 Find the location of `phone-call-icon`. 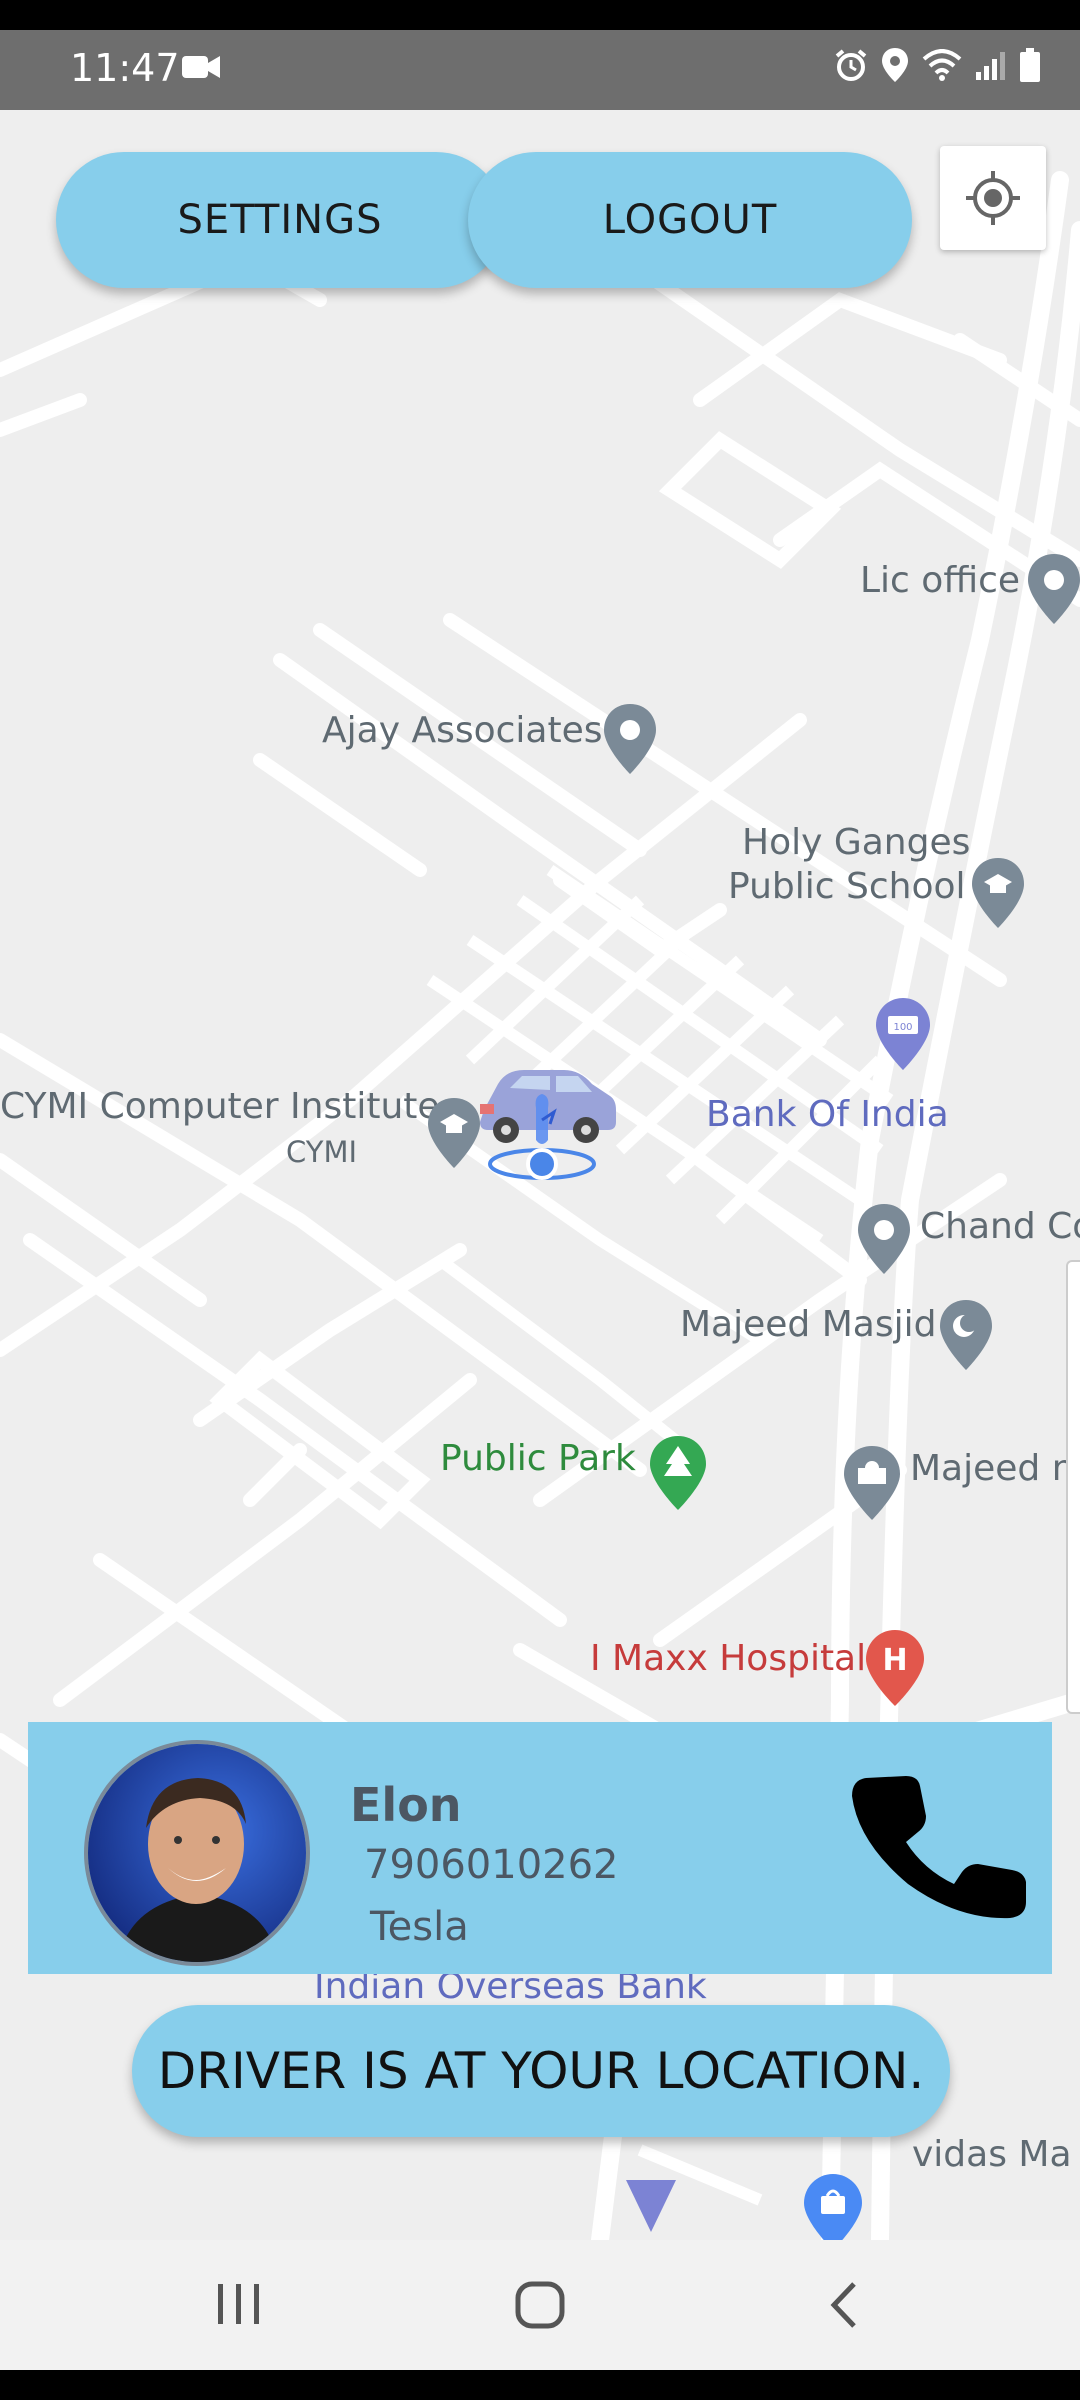

phone-call-icon is located at coordinates (940, 1847).